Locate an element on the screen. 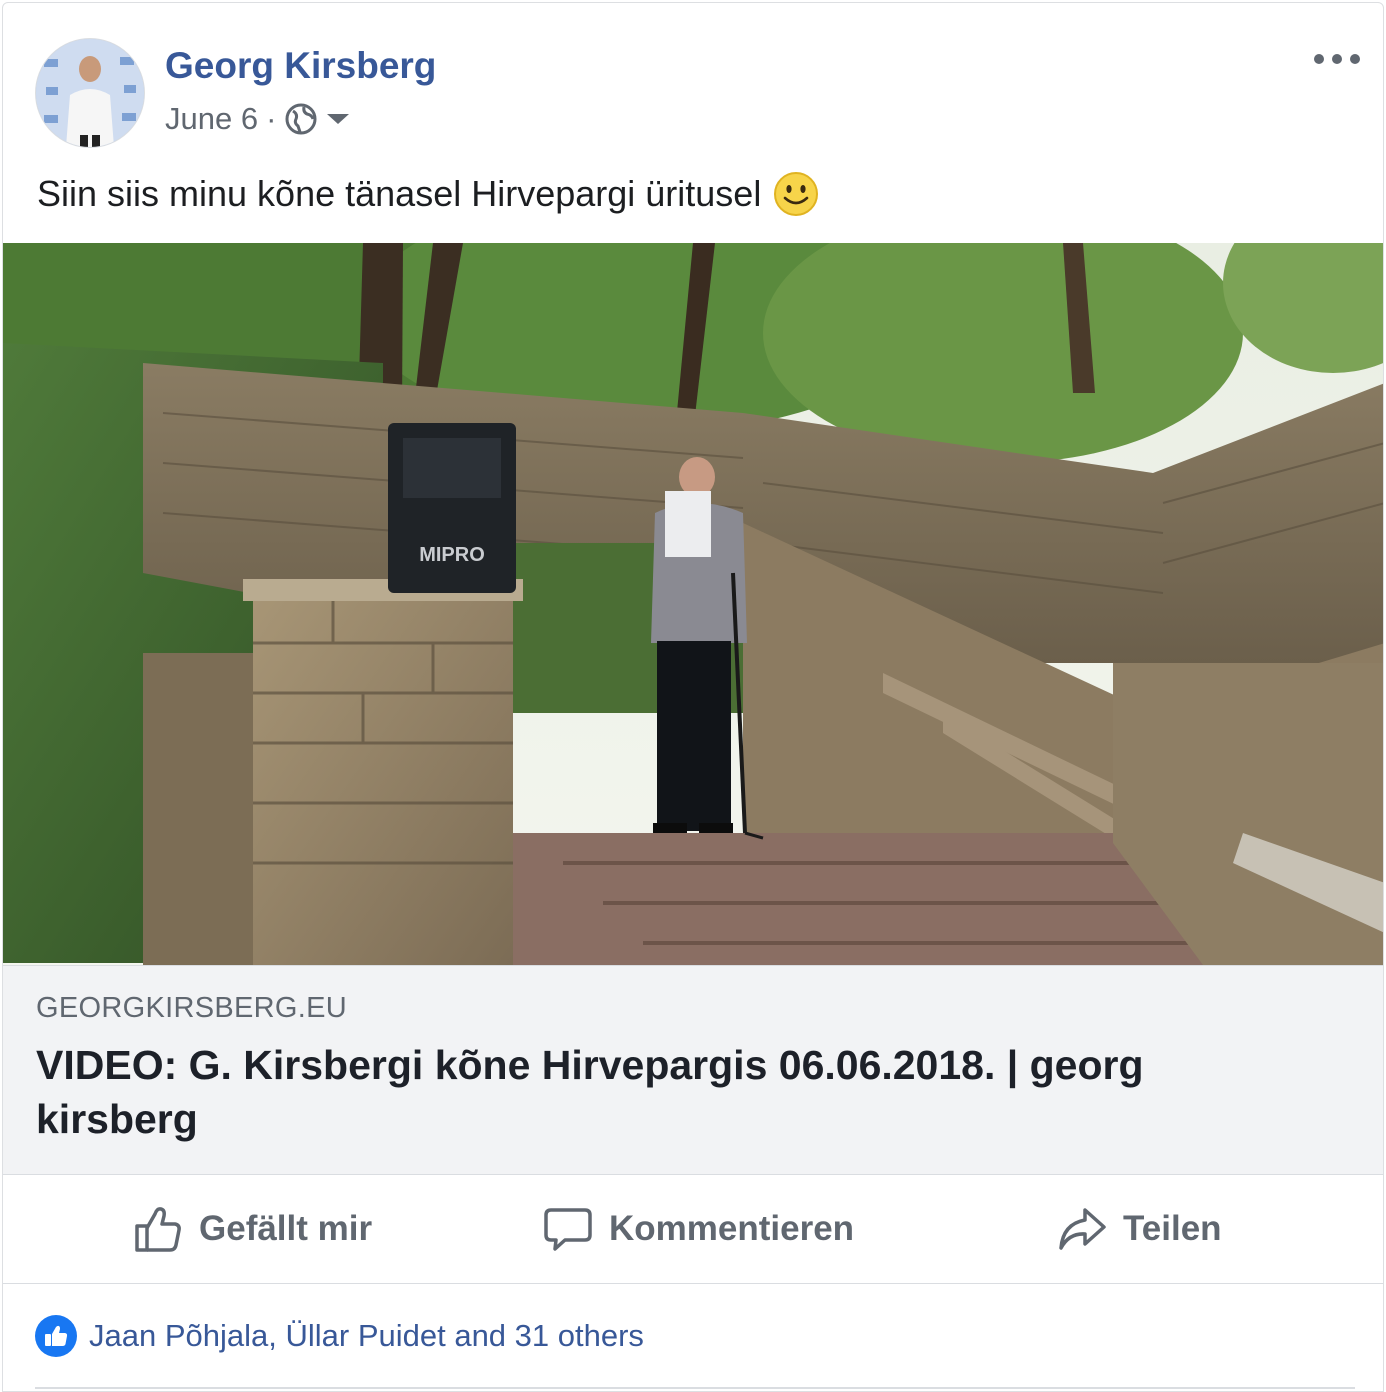  action-bar: Gefällt mir Kommentieren Teilen is located at coordinates (693, 1229).